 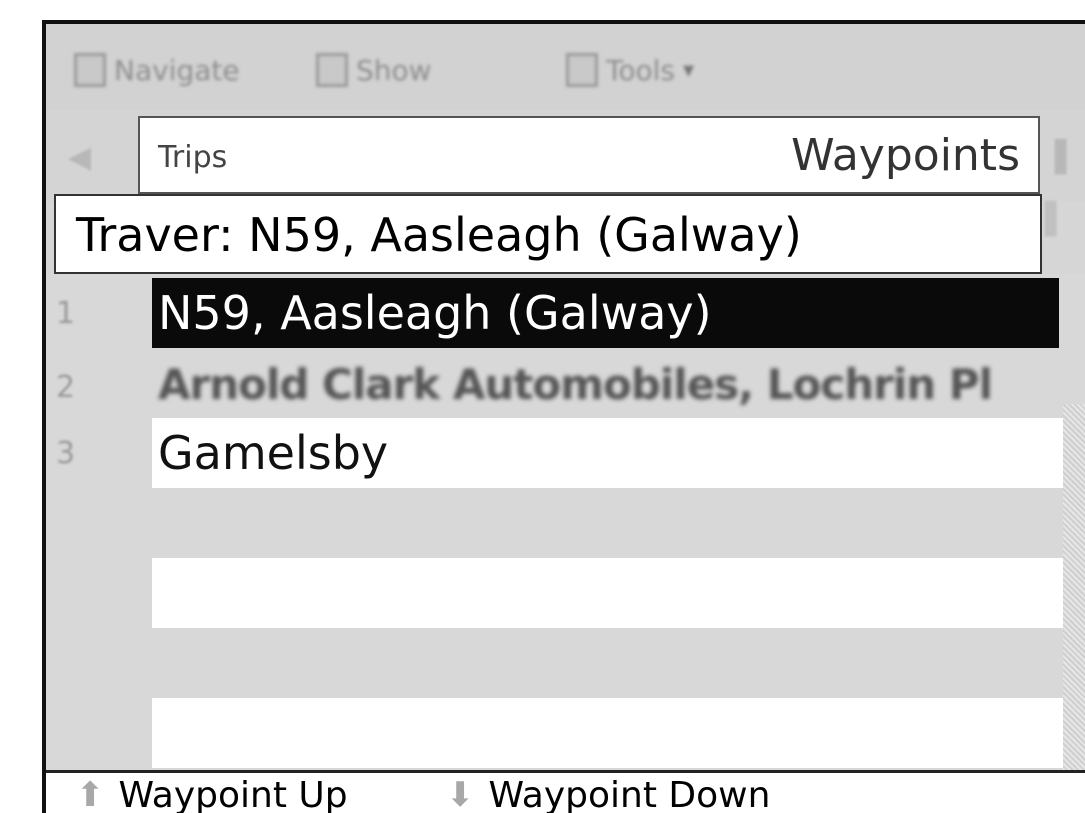 What do you see at coordinates (66, 453) in the screenshot?
I see `row-number: 3` at bounding box center [66, 453].